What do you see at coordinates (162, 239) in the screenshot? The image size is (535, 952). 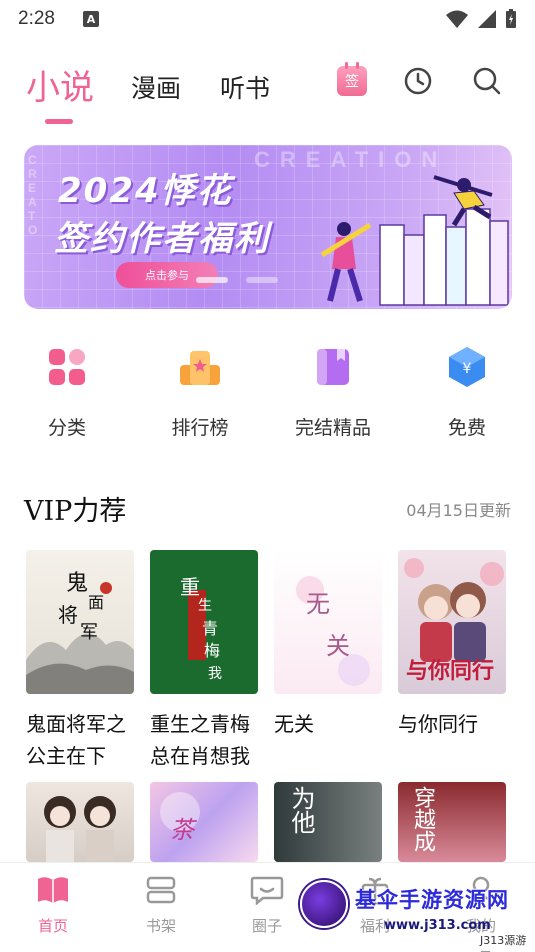 I see `banner-title-line2: 签约作者福利` at bounding box center [162, 239].